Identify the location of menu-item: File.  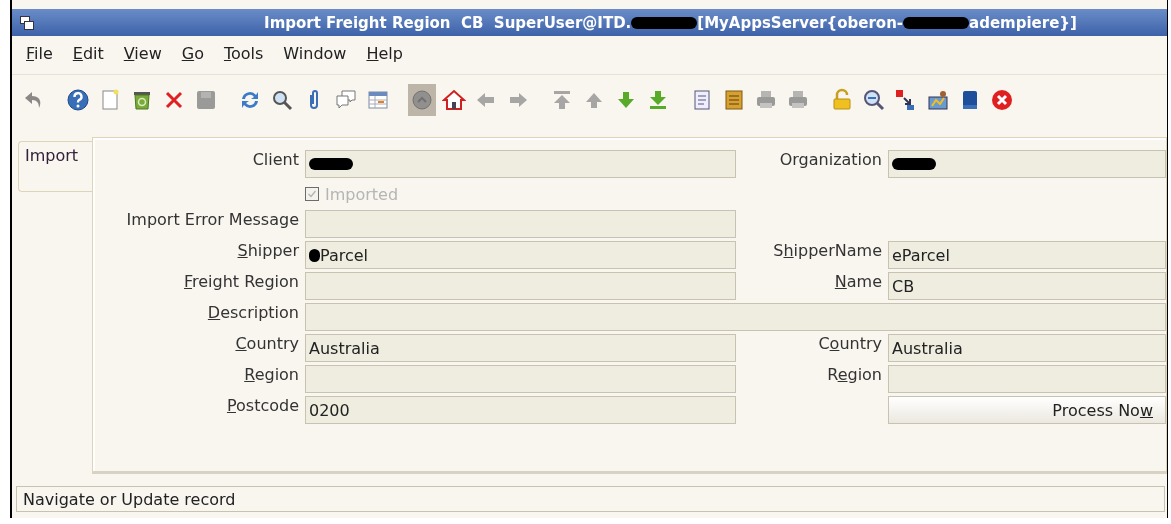
(39, 57).